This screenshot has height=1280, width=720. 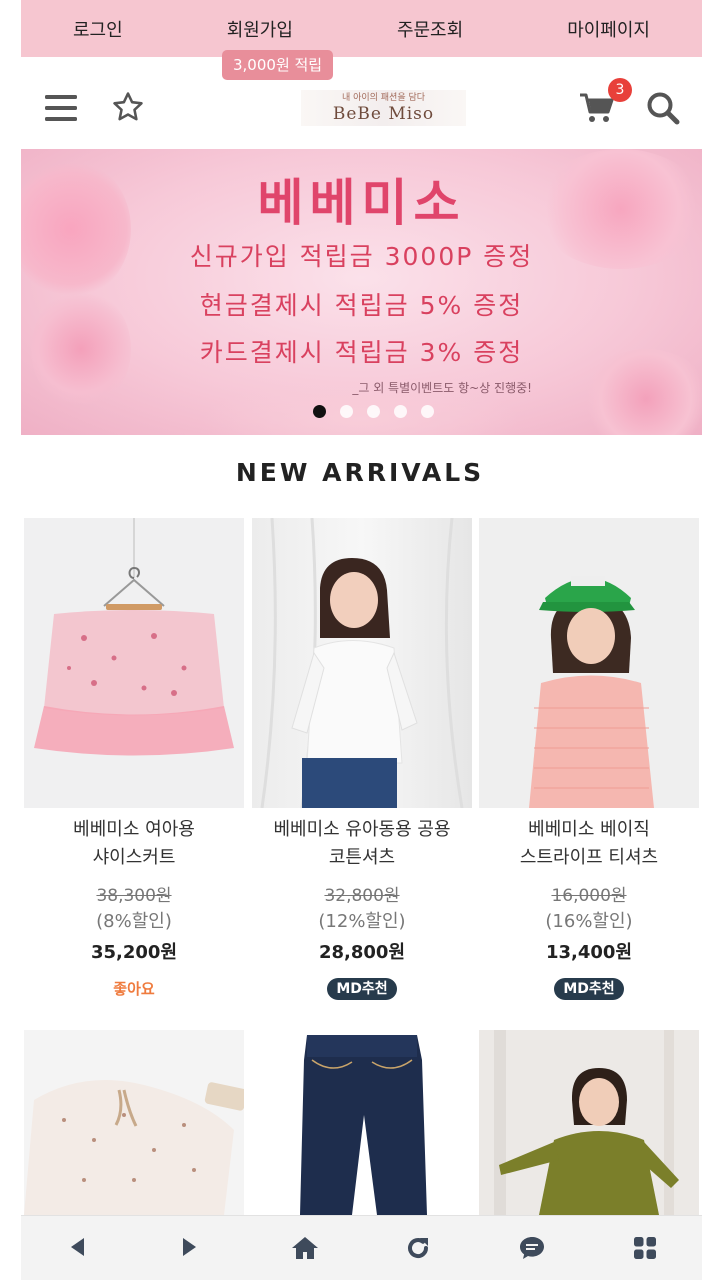 I want to click on sale-price: 28,800원, so click(x=362, y=952).